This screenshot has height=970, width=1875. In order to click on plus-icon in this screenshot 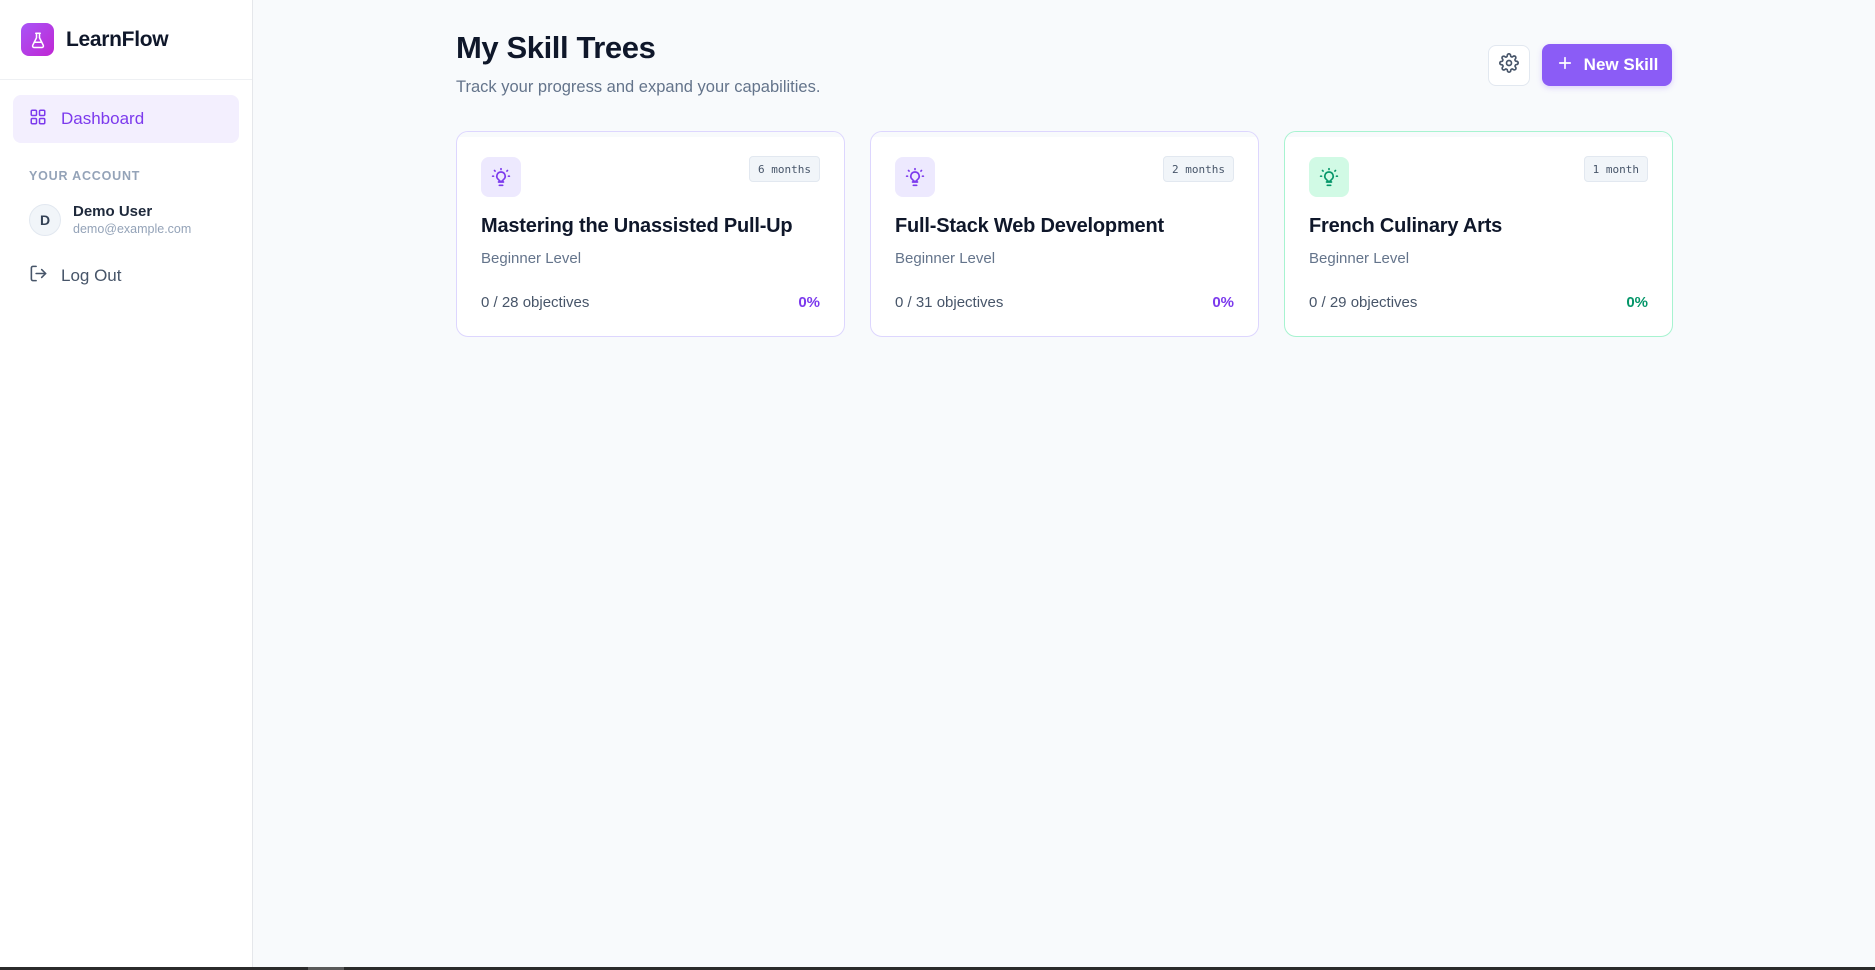, I will do `click(1565, 65)`.